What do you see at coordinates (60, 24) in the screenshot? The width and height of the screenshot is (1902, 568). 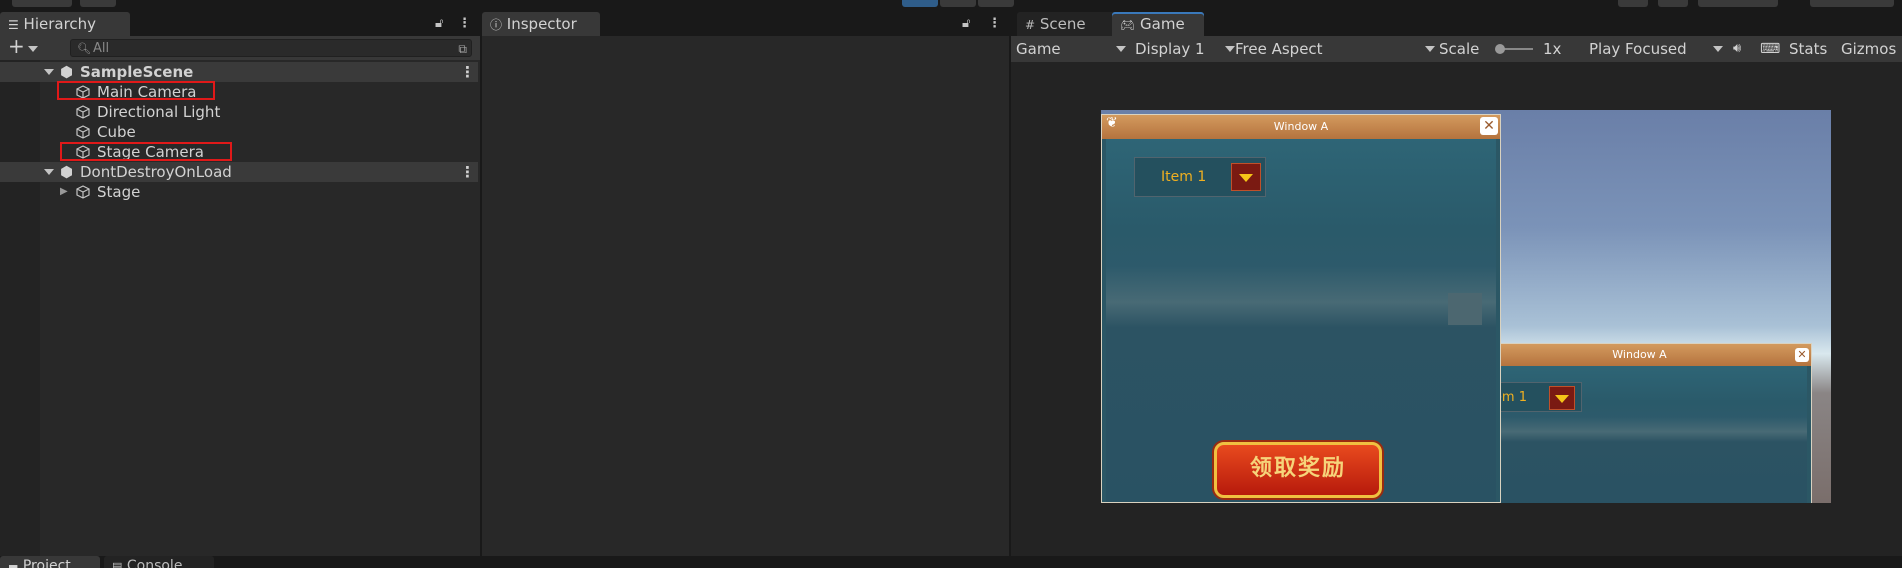 I see `tab-label: Hierarchy` at bounding box center [60, 24].